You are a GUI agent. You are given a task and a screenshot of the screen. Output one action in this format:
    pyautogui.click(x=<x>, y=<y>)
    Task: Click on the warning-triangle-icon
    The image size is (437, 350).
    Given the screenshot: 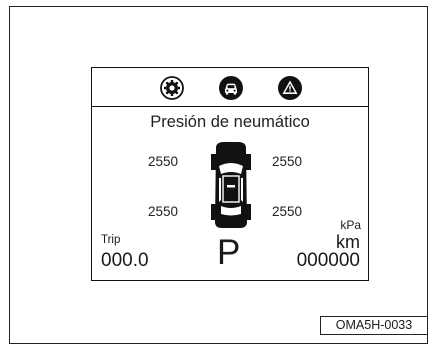 What is the action you would take?
    pyautogui.click(x=290, y=88)
    